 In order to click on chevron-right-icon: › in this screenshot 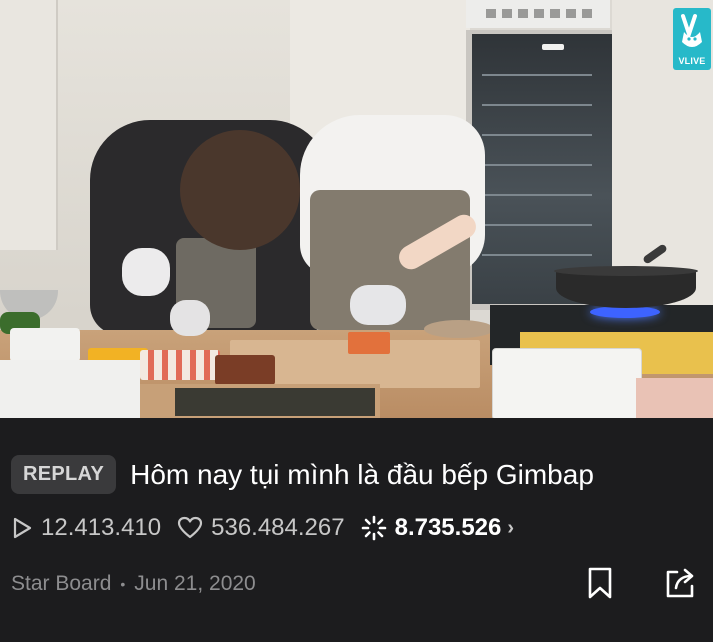, I will do `click(510, 528)`.